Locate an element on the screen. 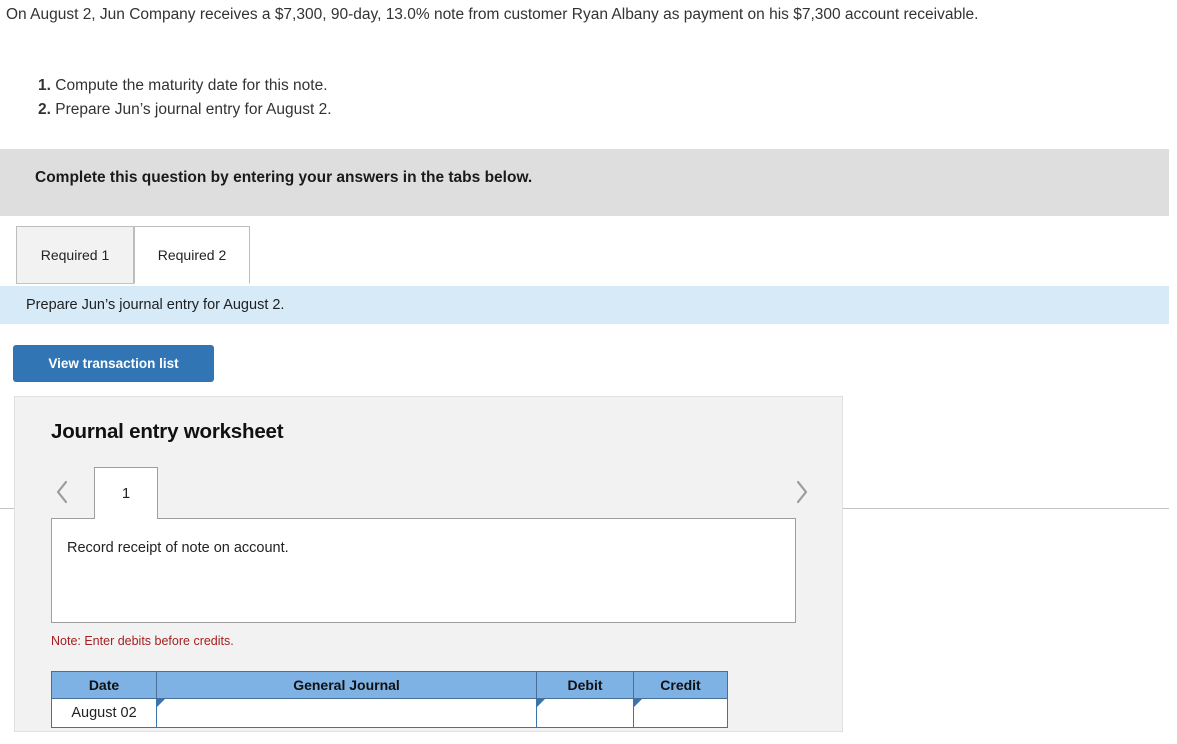 Image resolution: width=1177 pixels, height=744 pixels. credit-input is located at coordinates (680, 713).